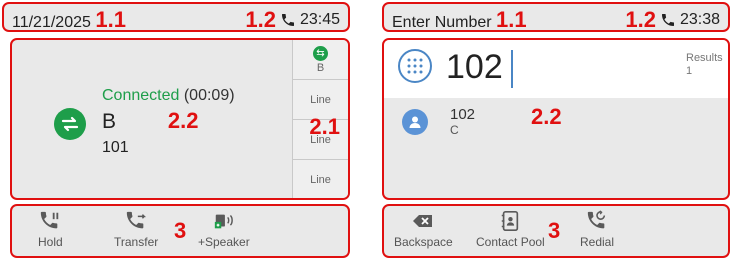  What do you see at coordinates (415, 121) in the screenshot?
I see `contact-avatar-icon` at bounding box center [415, 121].